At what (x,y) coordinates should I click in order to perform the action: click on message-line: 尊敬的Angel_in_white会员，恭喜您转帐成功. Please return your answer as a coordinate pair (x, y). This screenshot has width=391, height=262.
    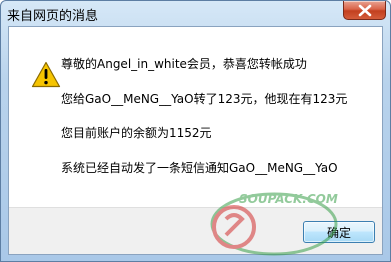
    Looking at the image, I should click on (184, 64).